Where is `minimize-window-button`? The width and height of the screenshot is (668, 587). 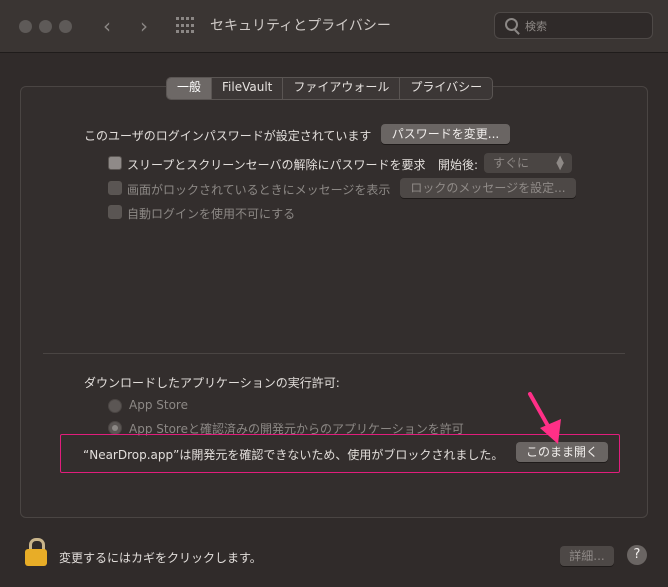 minimize-window-button is located at coordinates (45, 26).